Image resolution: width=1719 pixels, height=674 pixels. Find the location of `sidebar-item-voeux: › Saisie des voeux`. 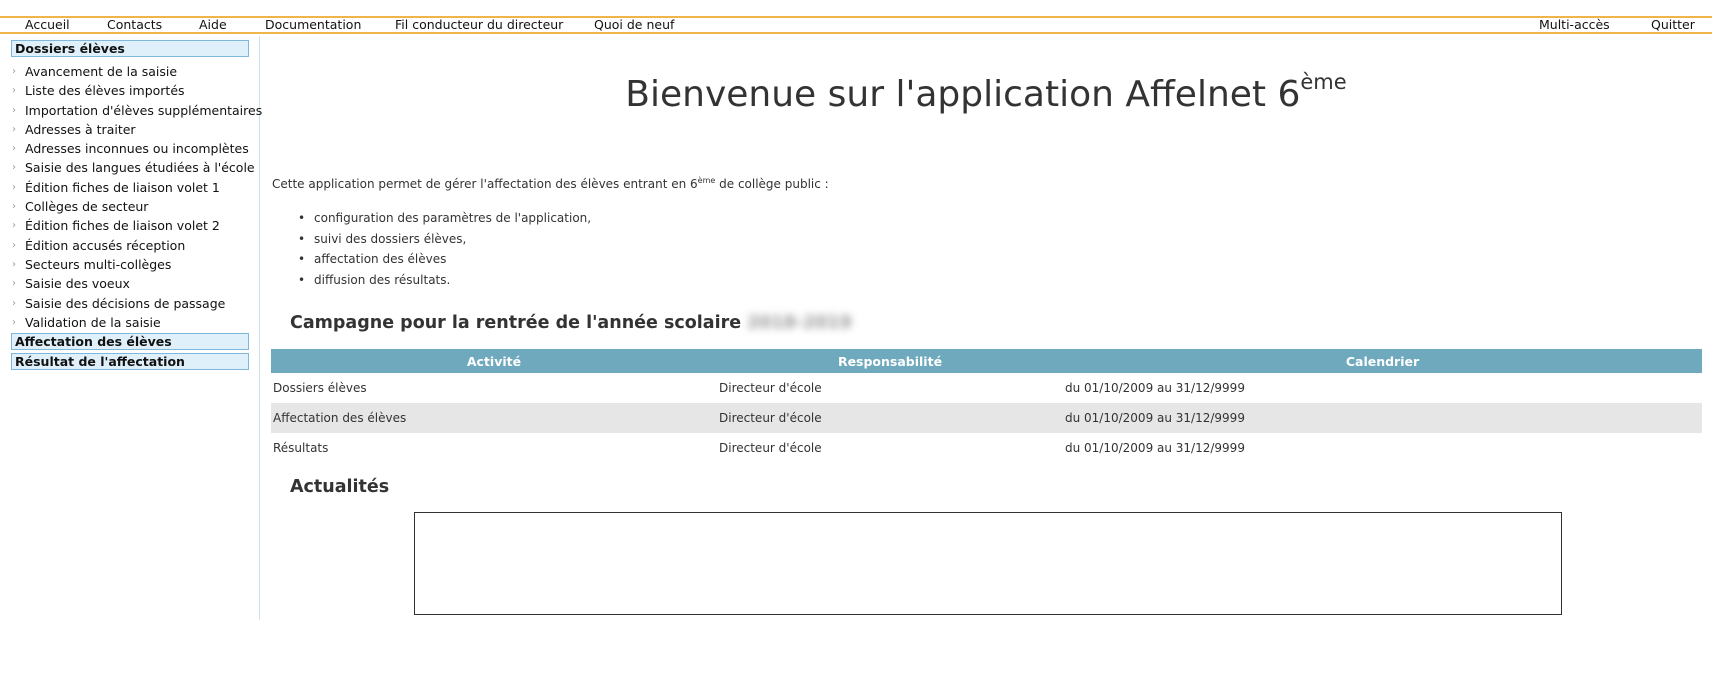

sidebar-item-voeux: › Saisie des voeux is located at coordinates (129, 283).